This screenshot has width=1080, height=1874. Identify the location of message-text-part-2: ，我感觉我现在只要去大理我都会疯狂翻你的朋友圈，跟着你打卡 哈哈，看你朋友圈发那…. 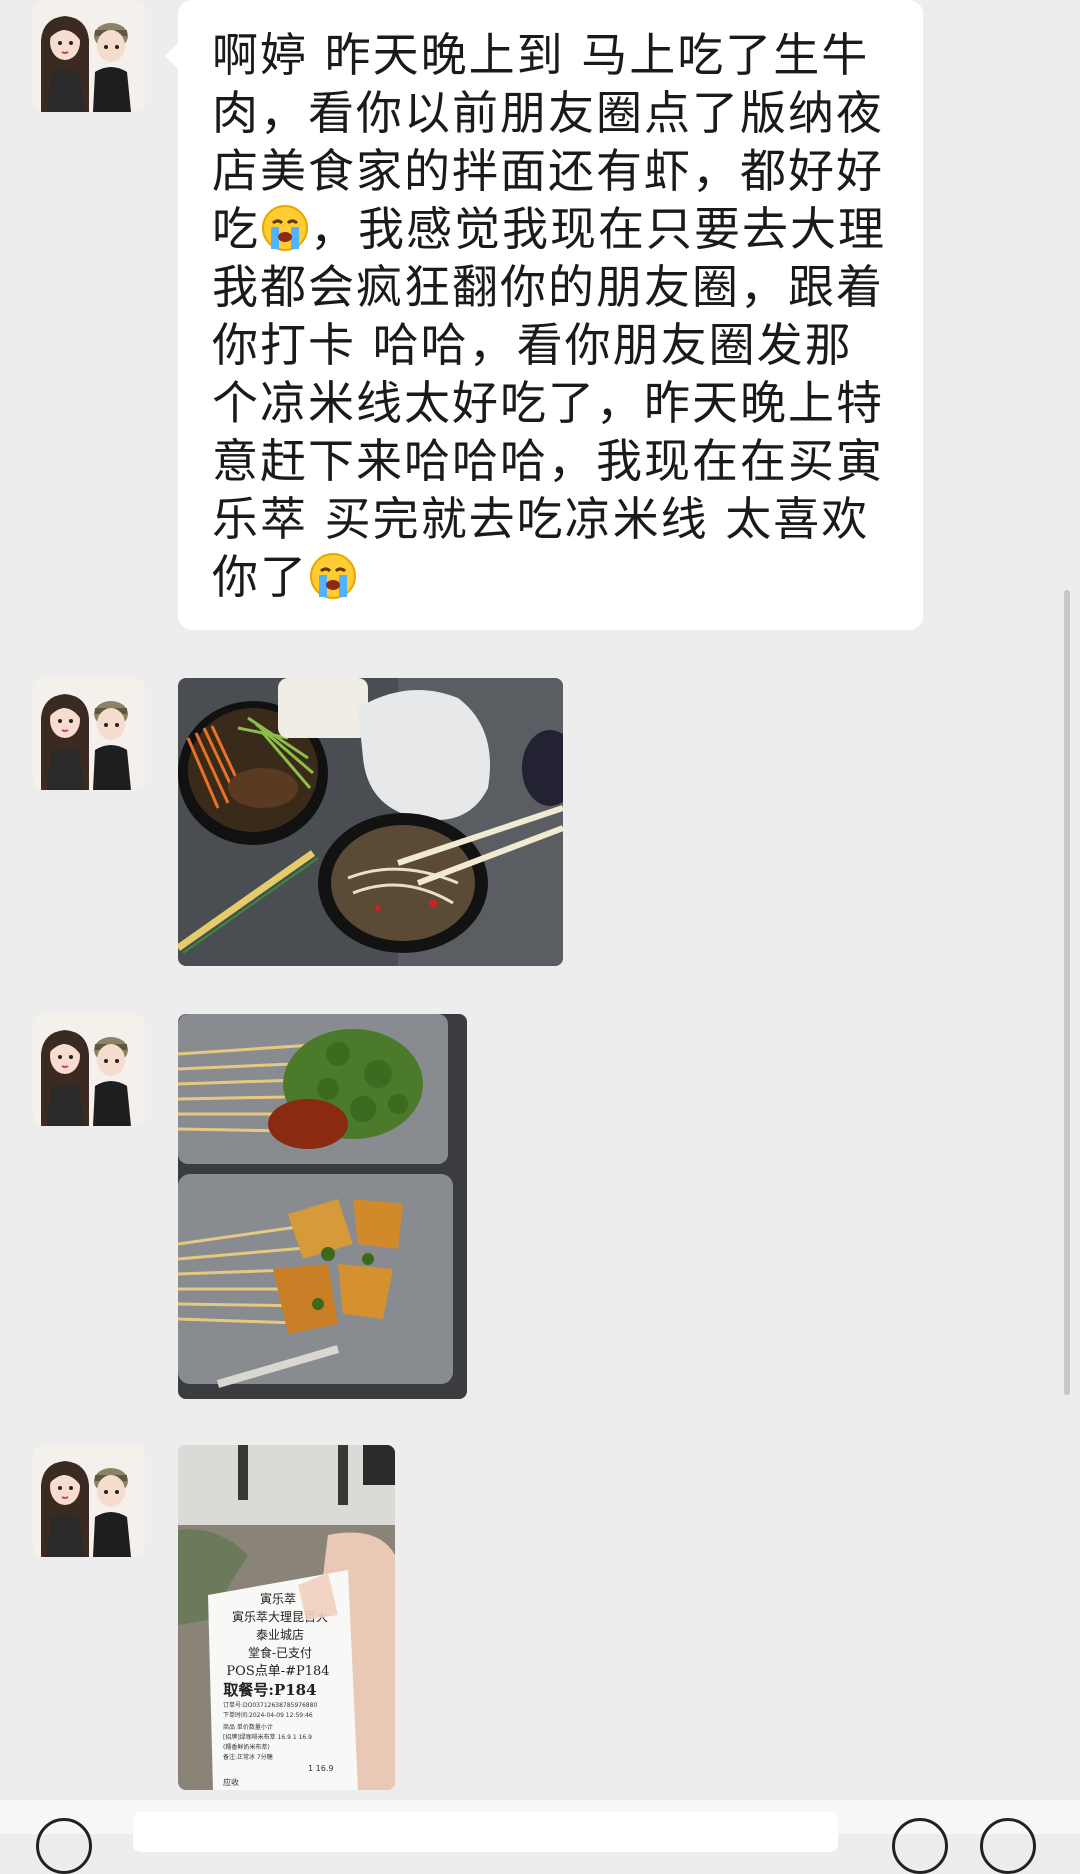
(549, 403).